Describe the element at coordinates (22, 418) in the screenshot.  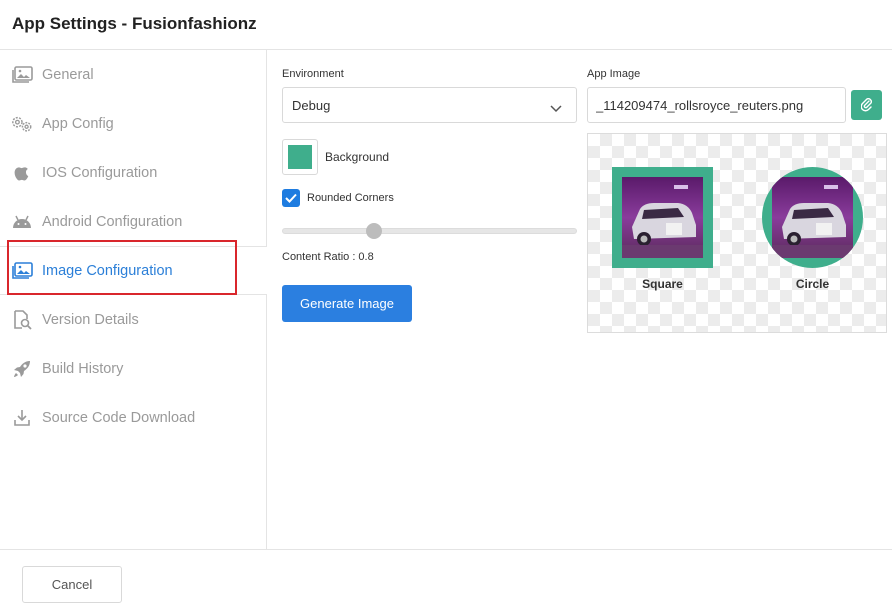
I see `download-icon` at that location.